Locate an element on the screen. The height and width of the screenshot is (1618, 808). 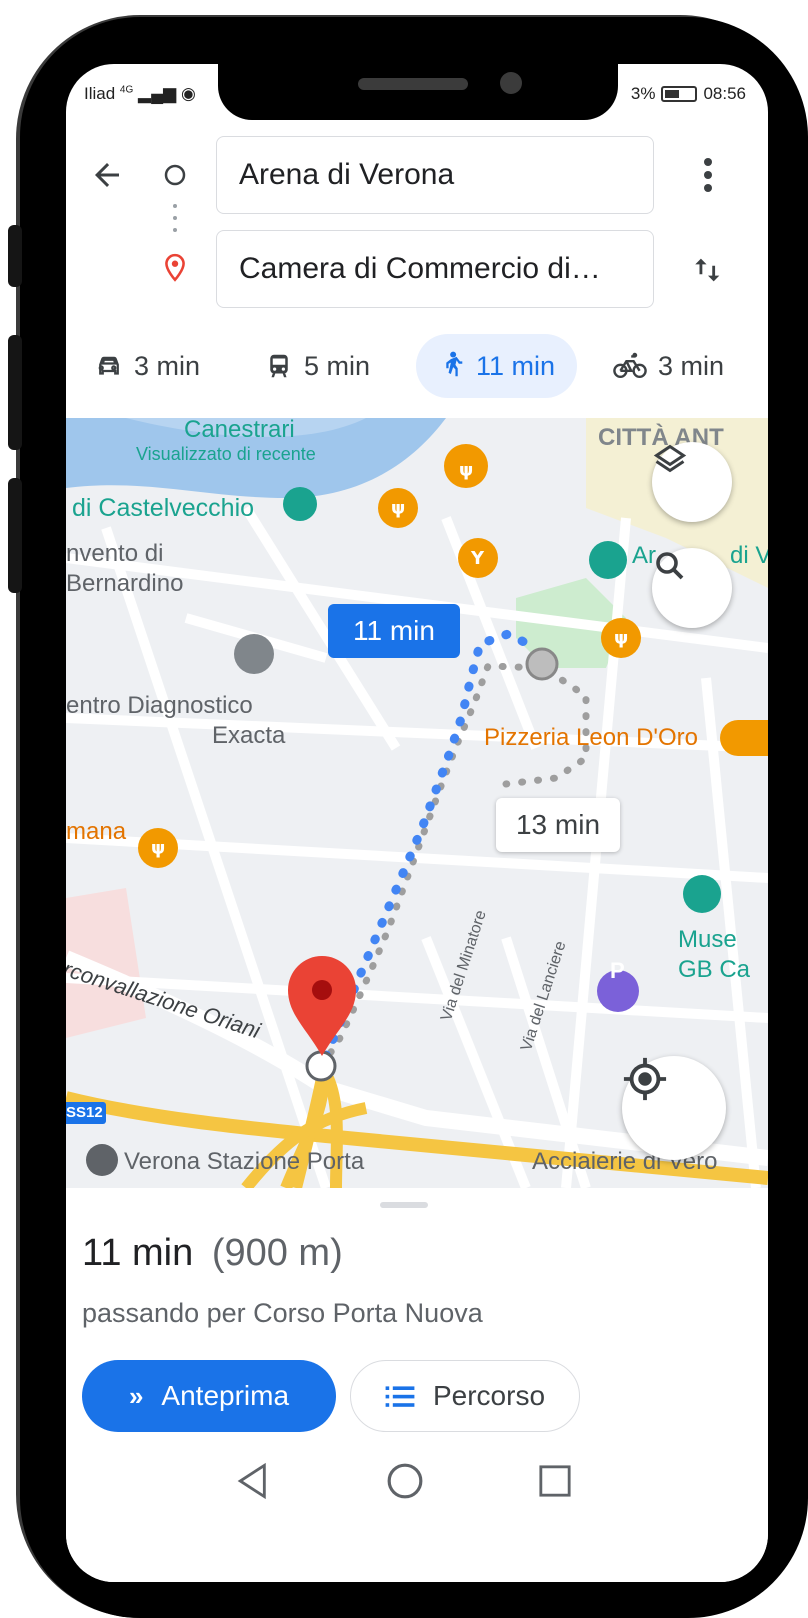
map-label-diagnostico-2: Exacta is located at coordinates (249, 735).